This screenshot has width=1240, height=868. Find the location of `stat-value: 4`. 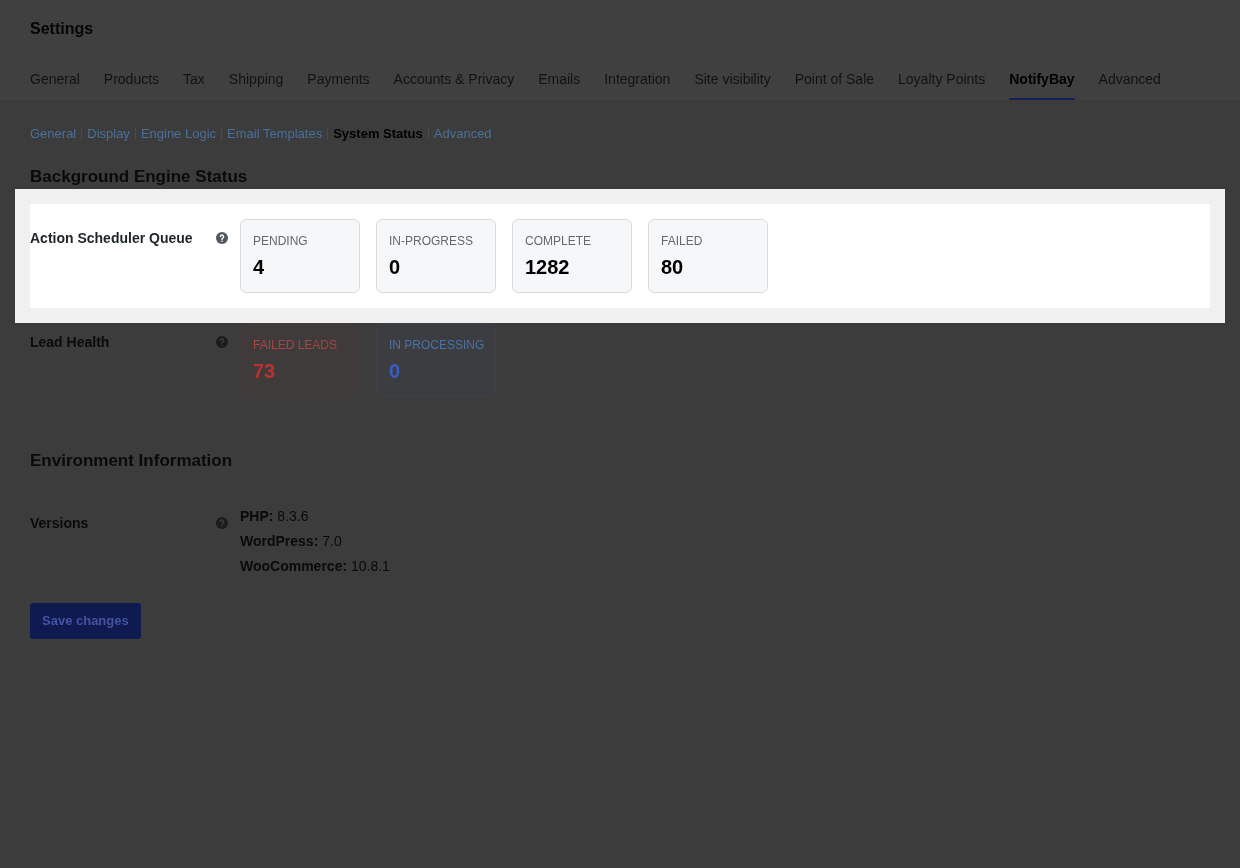

stat-value: 4 is located at coordinates (259, 267).